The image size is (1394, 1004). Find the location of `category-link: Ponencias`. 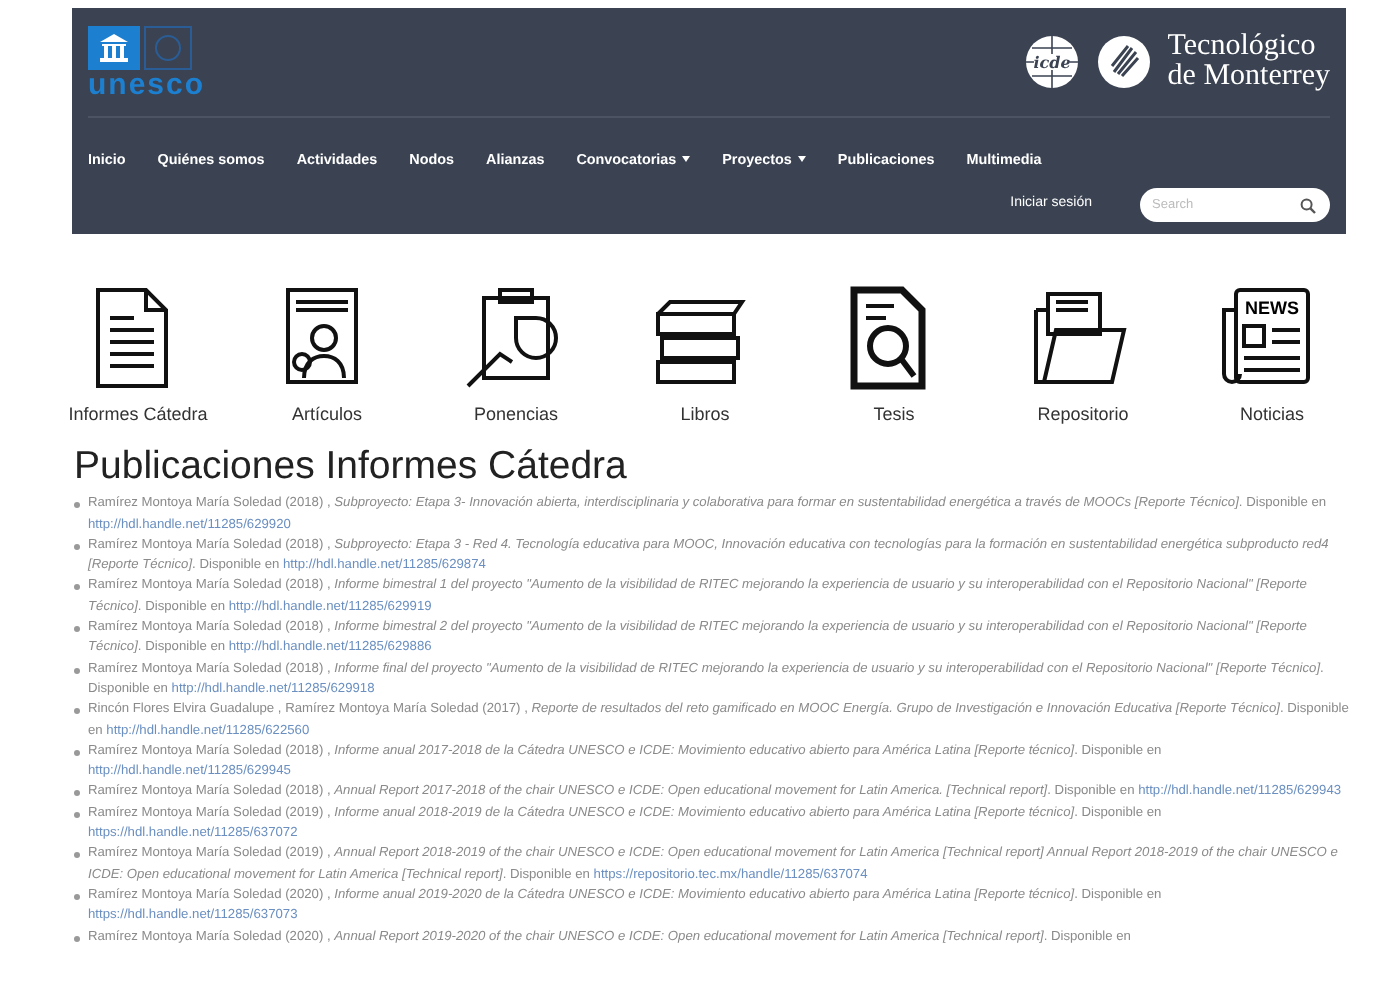

category-link: Ponencias is located at coordinates (516, 415).